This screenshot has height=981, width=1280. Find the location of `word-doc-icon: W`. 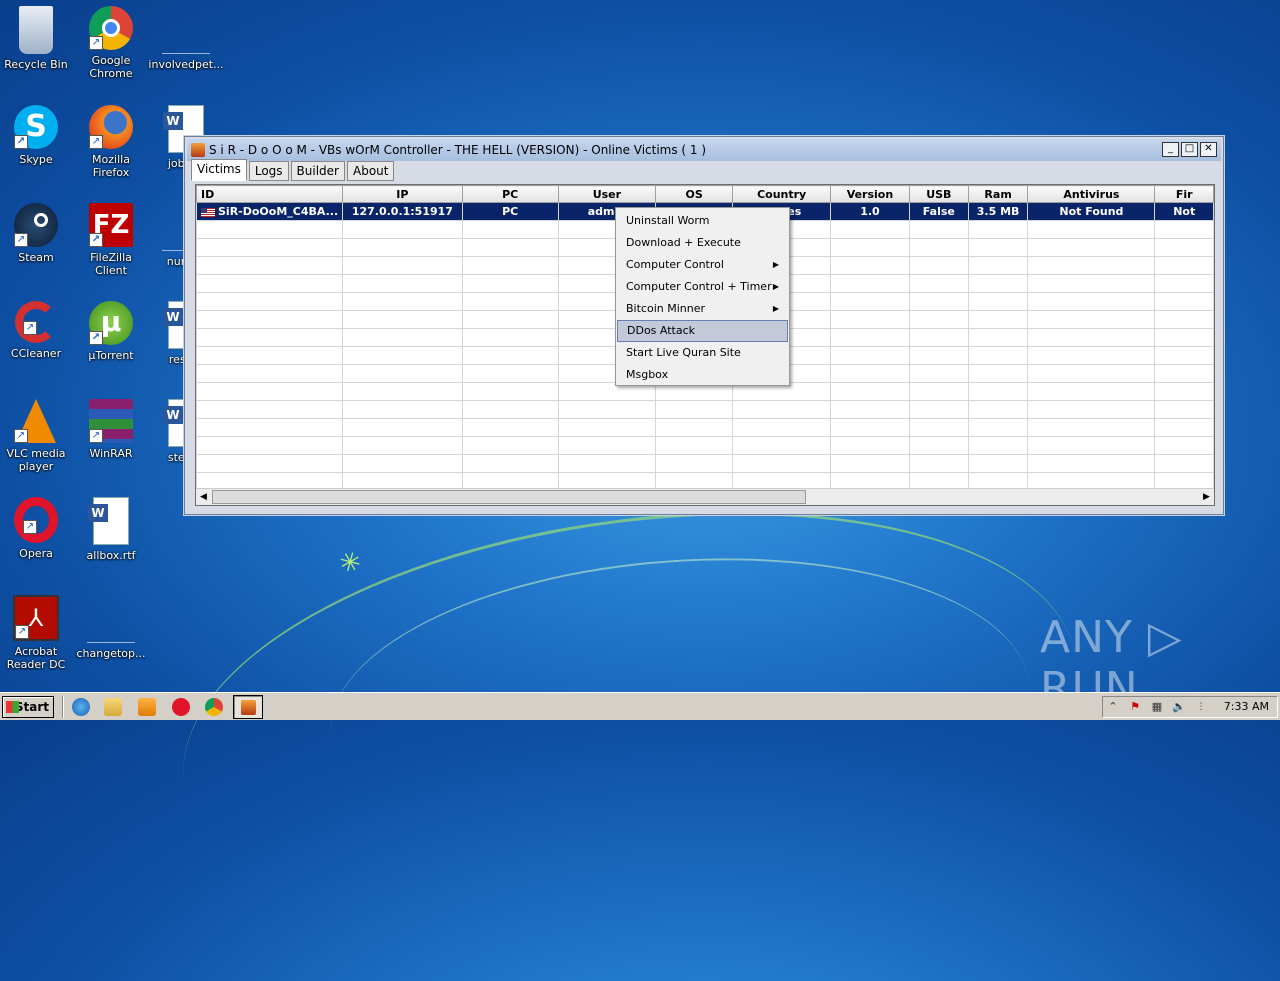

word-doc-icon: W is located at coordinates (108, 521).